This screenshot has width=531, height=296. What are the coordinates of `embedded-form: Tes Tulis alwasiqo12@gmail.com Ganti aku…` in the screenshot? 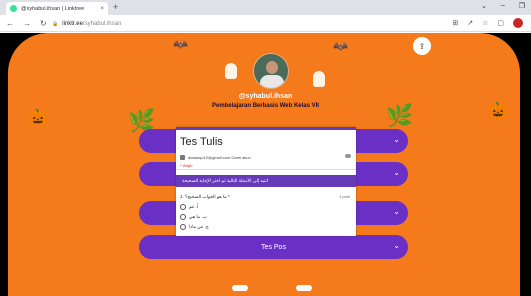 It's located at (266, 181).